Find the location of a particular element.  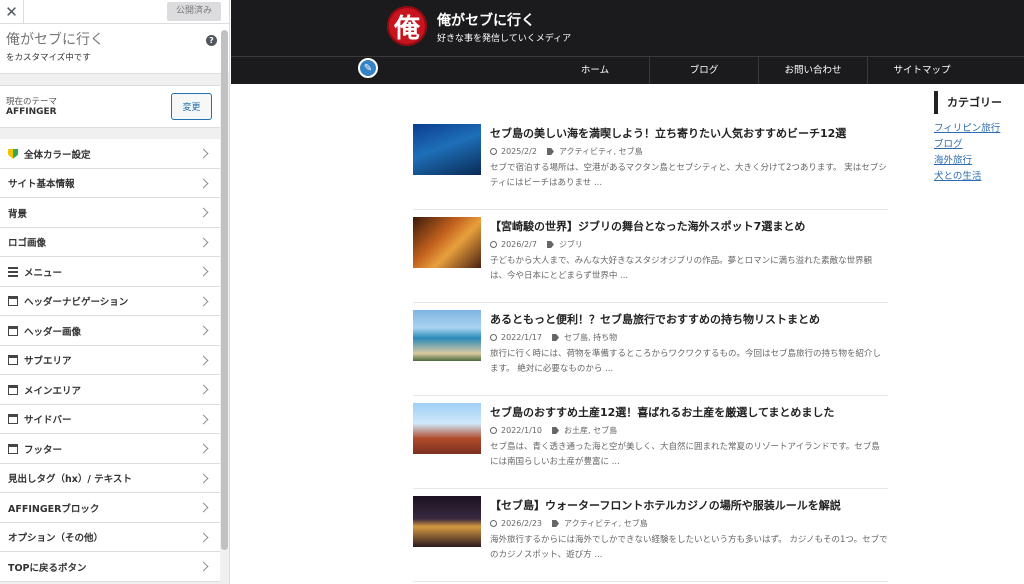

customizer-menu-item: メインエリア is located at coordinates (110, 390).